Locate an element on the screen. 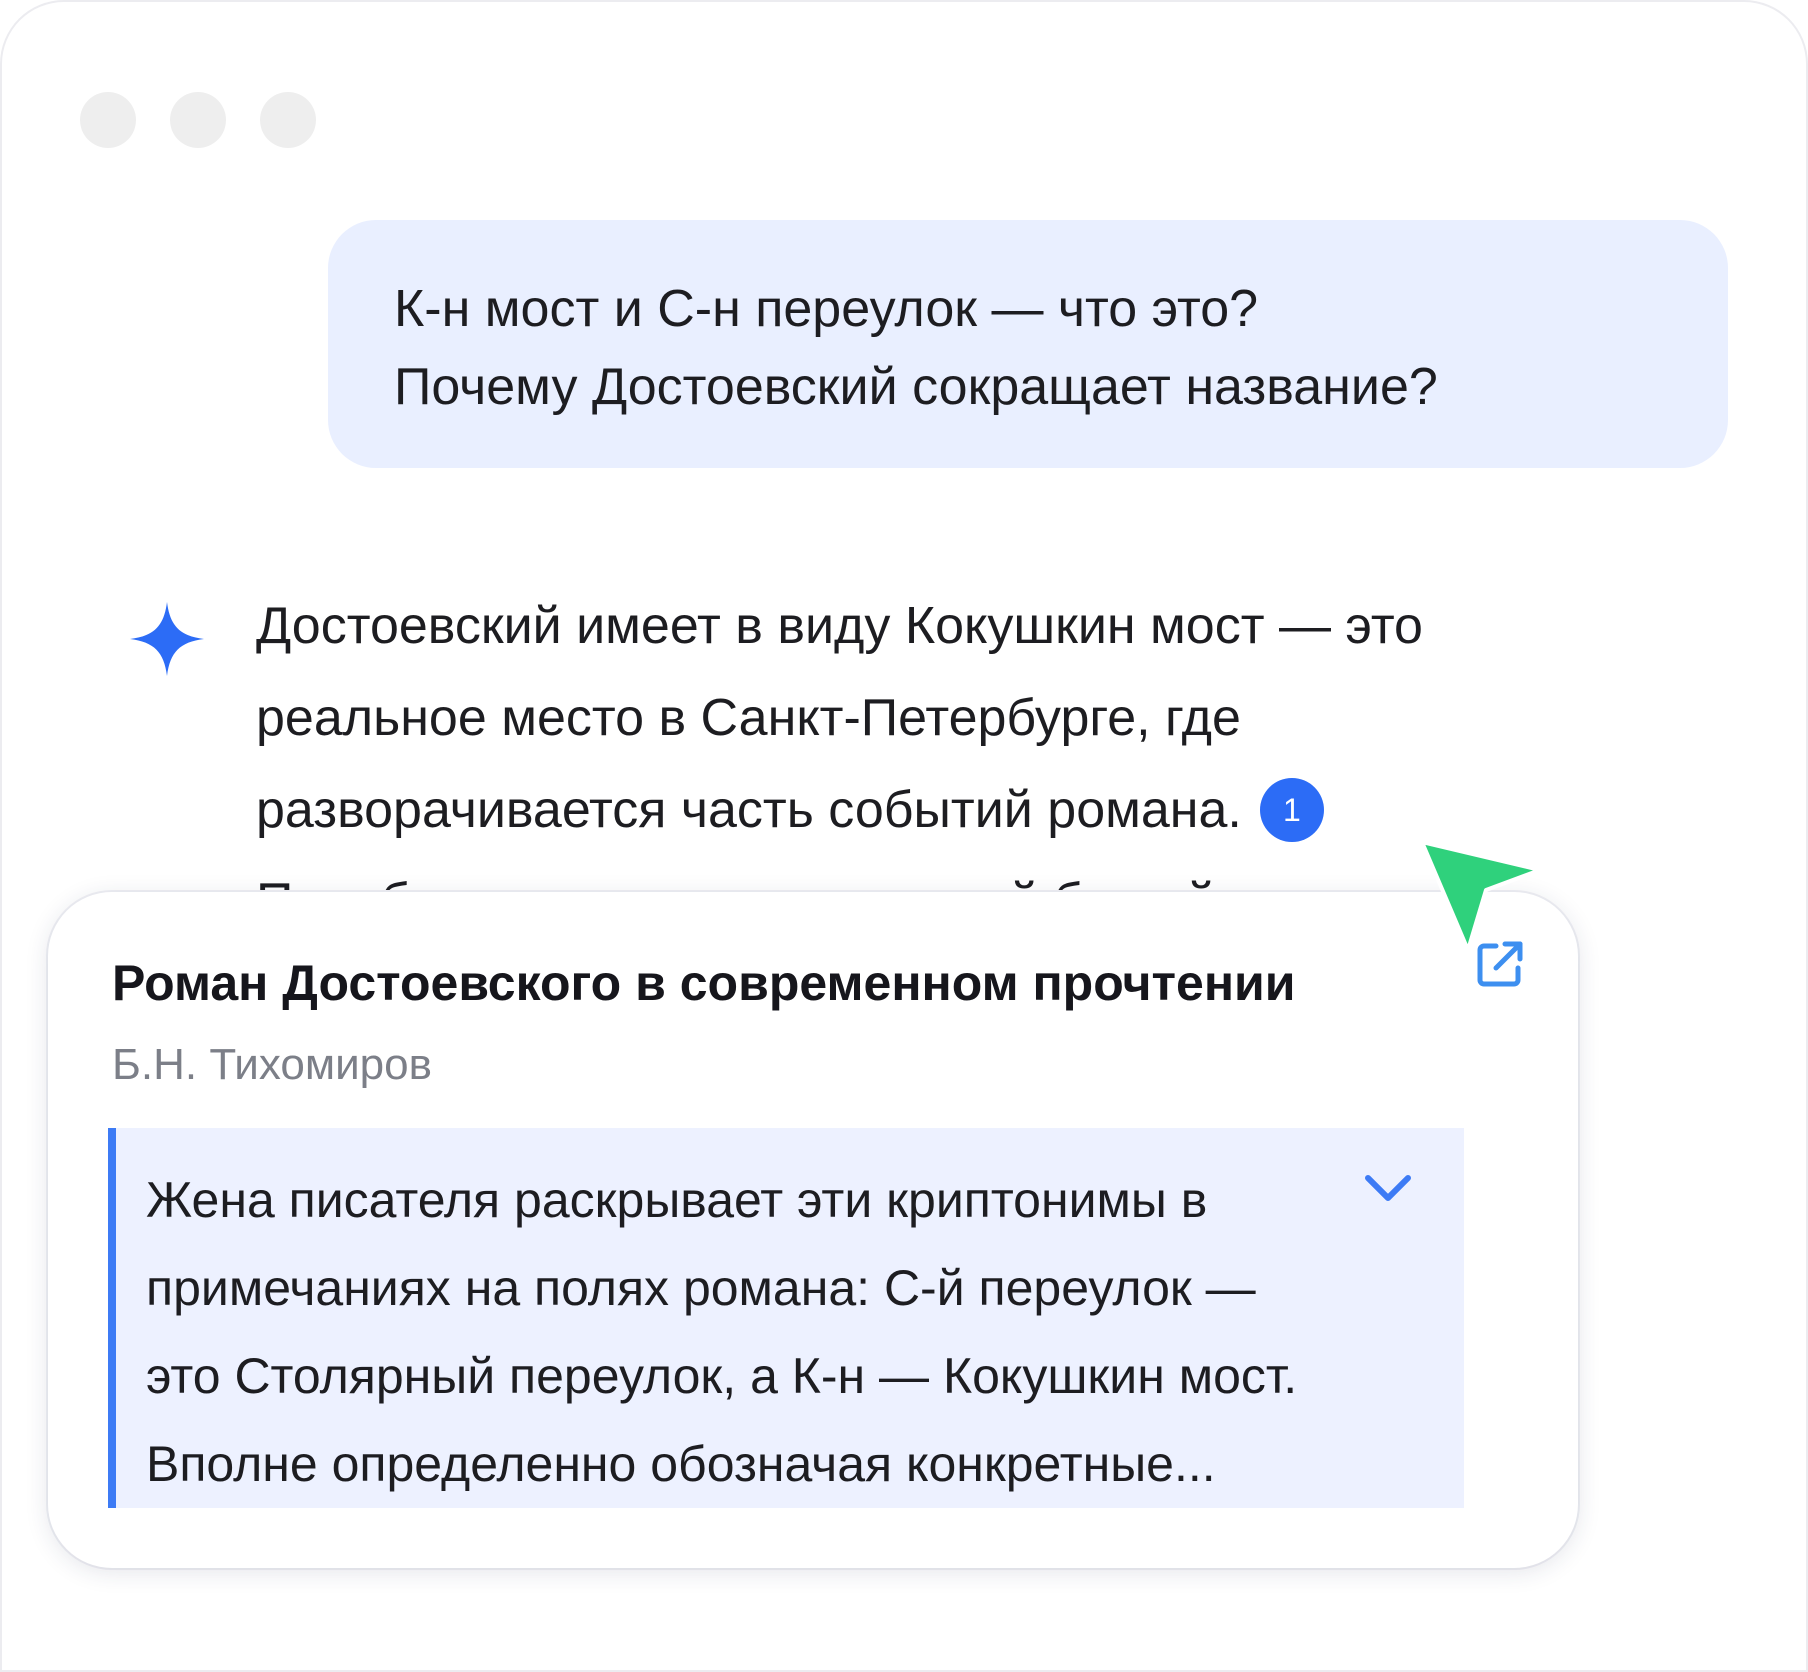 Image resolution: width=1808 pixels, height=1672 pixels. window-controls is located at coordinates (198, 120).